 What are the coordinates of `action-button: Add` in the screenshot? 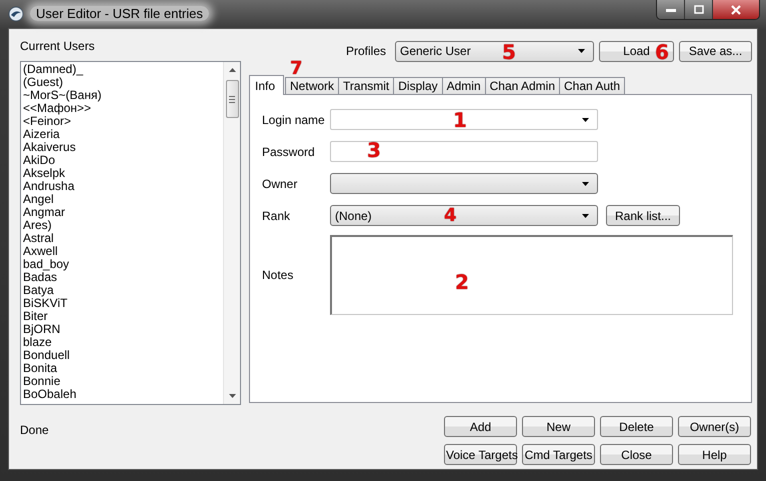 It's located at (480, 426).